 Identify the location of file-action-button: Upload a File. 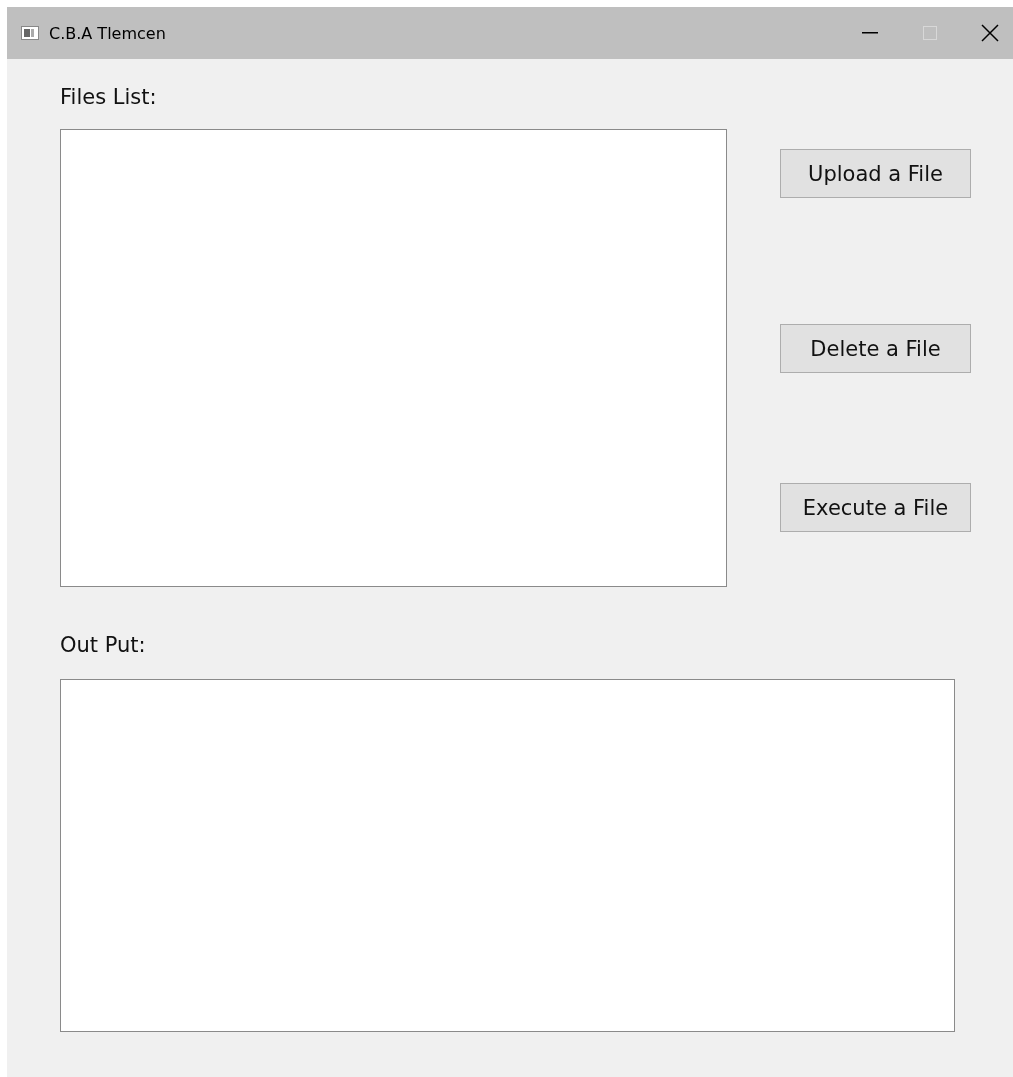
(875, 173).